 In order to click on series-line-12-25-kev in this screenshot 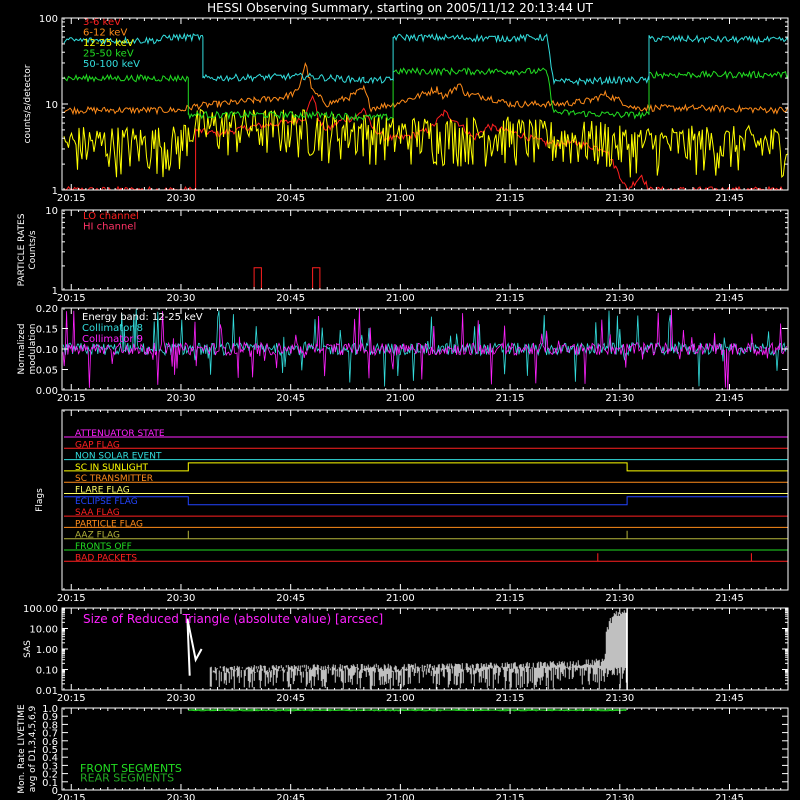, I will do `click(426, 143)`.